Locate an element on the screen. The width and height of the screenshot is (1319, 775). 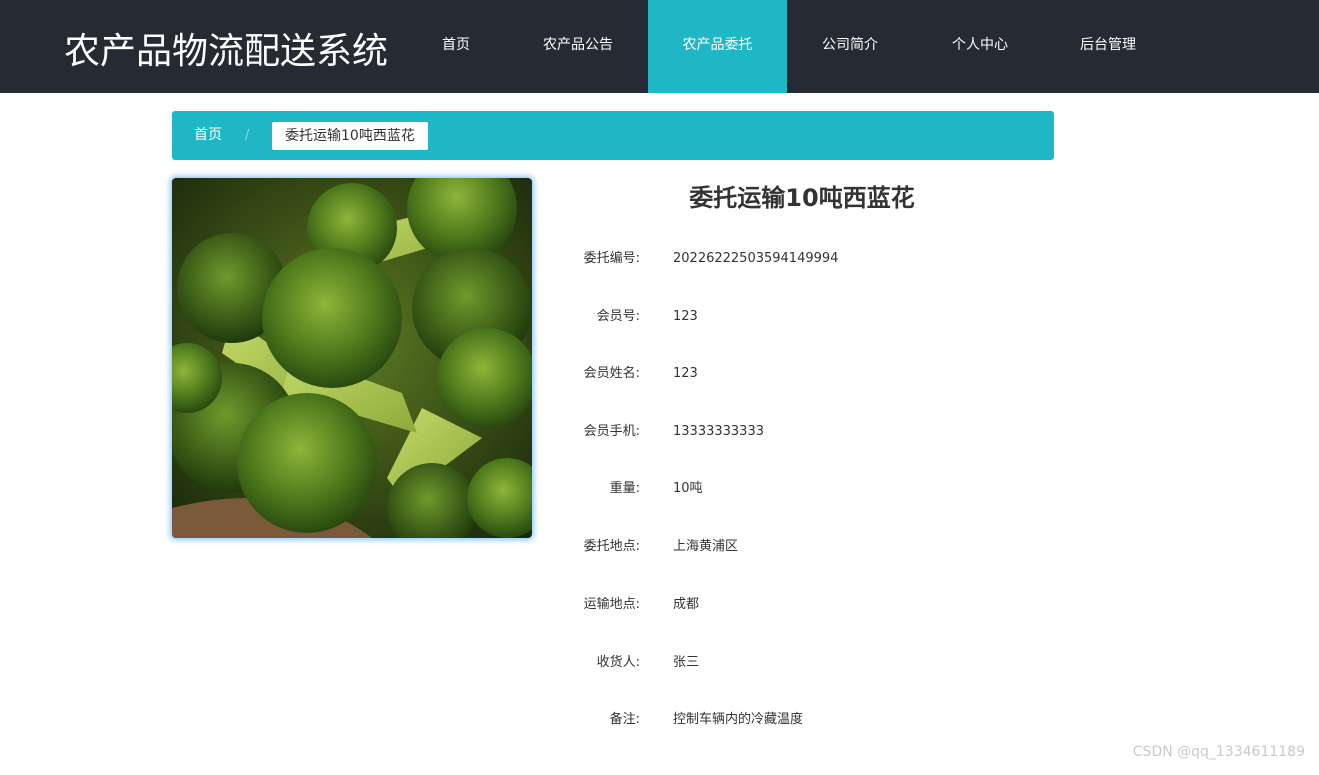
nav-item-home: 首页 is located at coordinates (456, 46).